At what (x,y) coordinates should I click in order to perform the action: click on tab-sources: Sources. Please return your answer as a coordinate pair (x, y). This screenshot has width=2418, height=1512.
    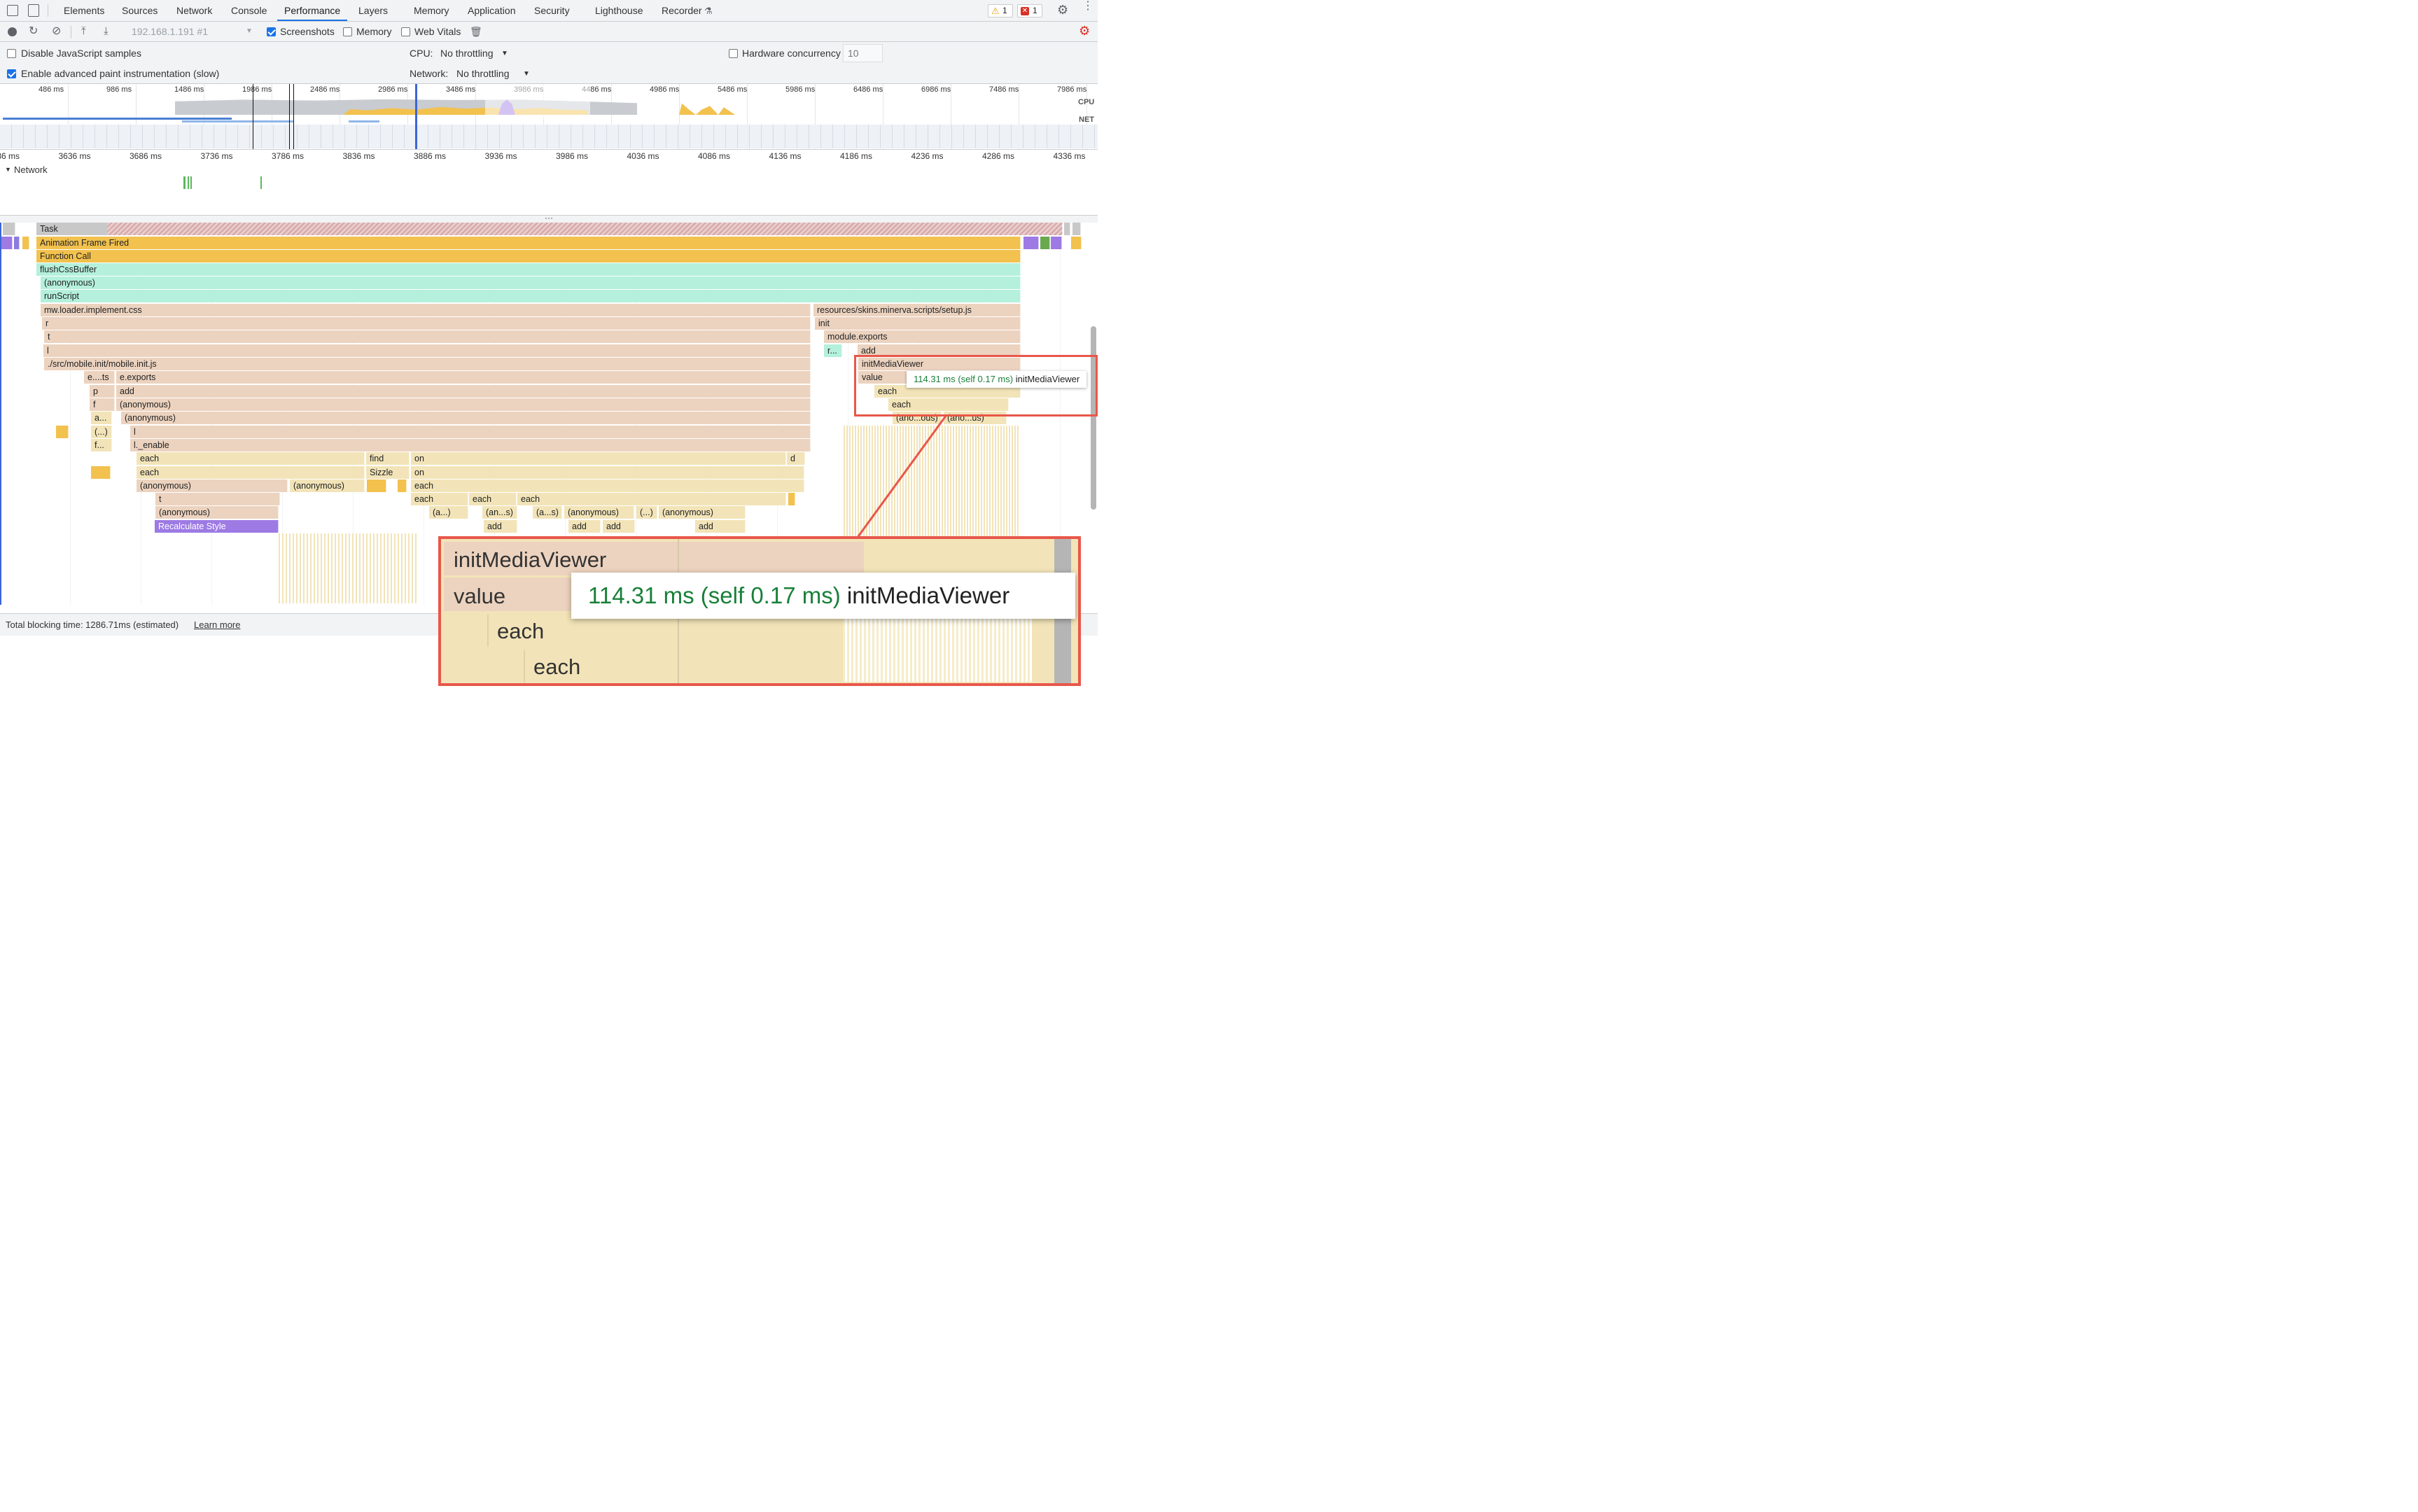
    Looking at the image, I should click on (140, 10).